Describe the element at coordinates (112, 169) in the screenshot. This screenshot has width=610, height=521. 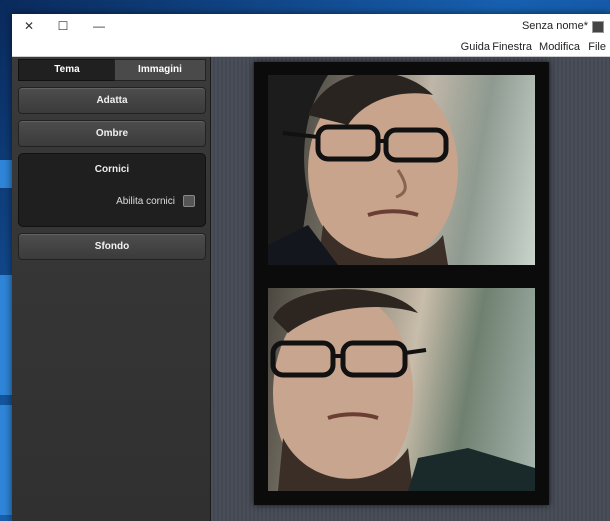
I see `cornici-title: Cornici` at that location.